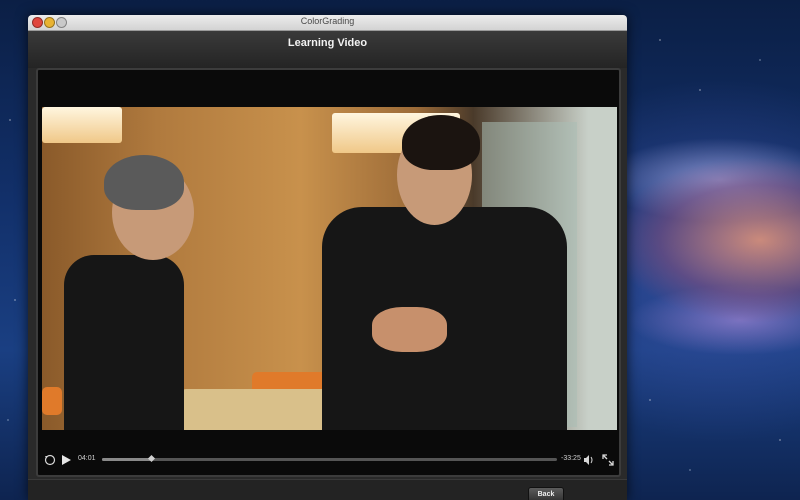  Describe the element at coordinates (409, 329) in the screenshot. I see `person-right-hands` at that location.